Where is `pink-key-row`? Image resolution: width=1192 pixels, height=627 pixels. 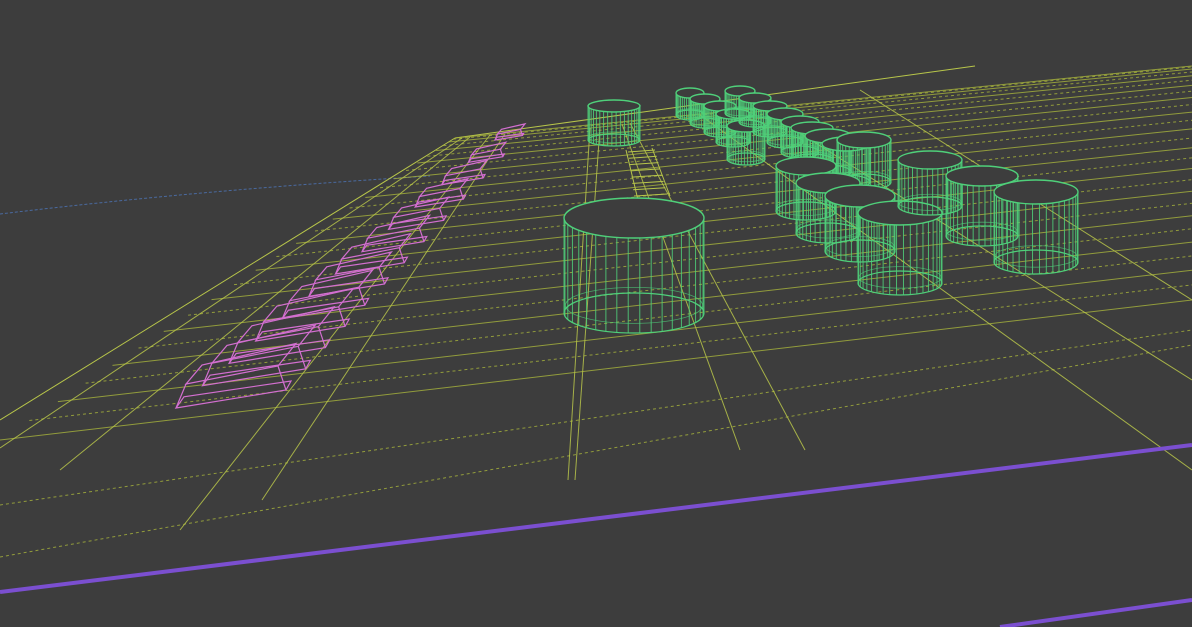
pink-key-row is located at coordinates (350, 265).